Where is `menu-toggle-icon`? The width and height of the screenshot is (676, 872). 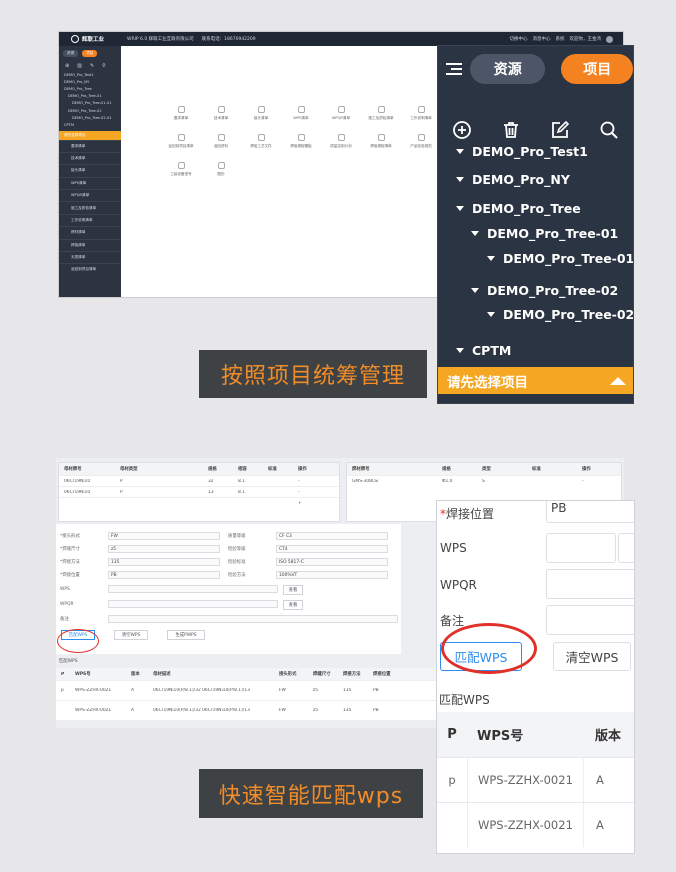
menu-toggle-icon is located at coordinates (454, 69).